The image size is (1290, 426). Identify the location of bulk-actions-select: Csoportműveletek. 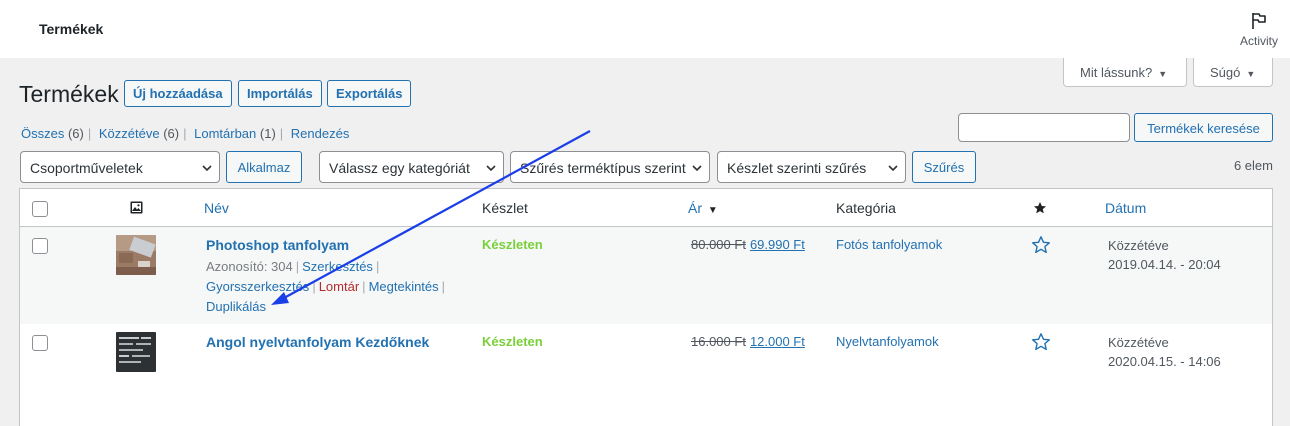
(120, 167).